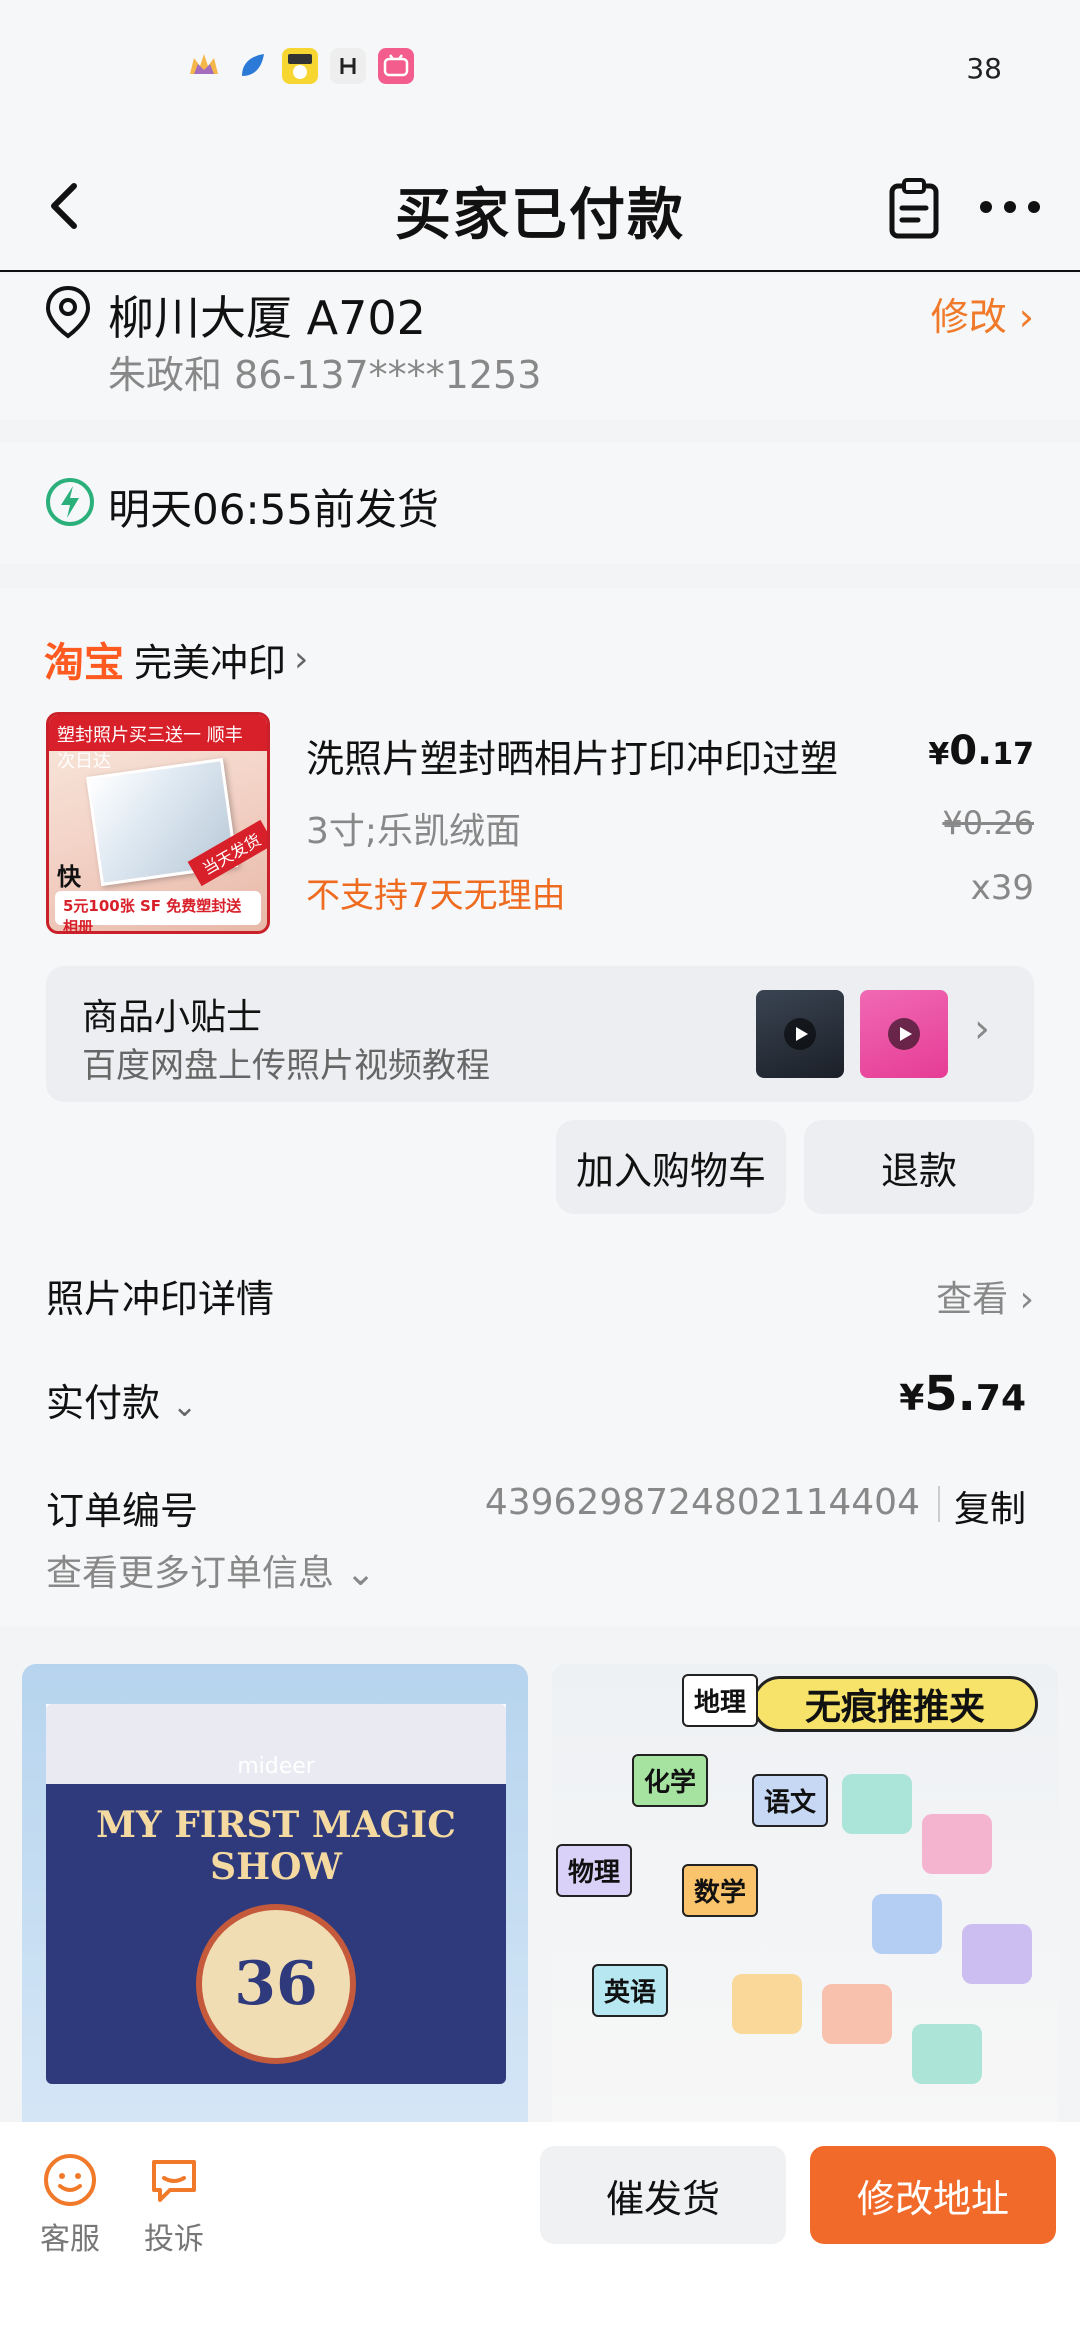 The image size is (1080, 2344). Describe the element at coordinates (70, 502) in the screenshot. I see `lightning-icon` at that location.